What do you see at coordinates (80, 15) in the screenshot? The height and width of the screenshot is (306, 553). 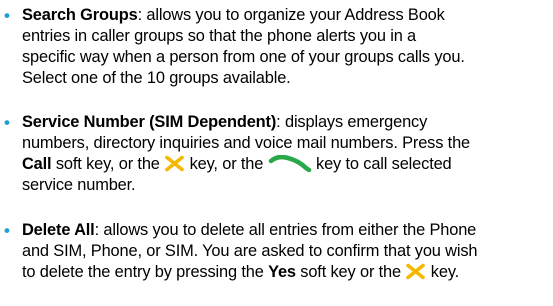 I see `item-title: Search Groups` at bounding box center [80, 15].